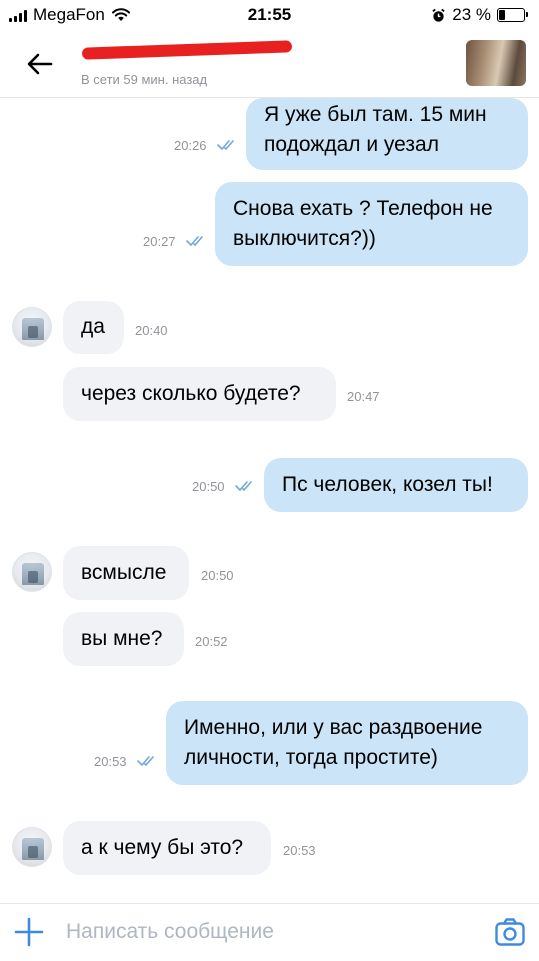 This screenshot has width=539, height=961. What do you see at coordinates (333, 727) in the screenshot?
I see `message-text: Именно, или у вас раздвоение` at bounding box center [333, 727].